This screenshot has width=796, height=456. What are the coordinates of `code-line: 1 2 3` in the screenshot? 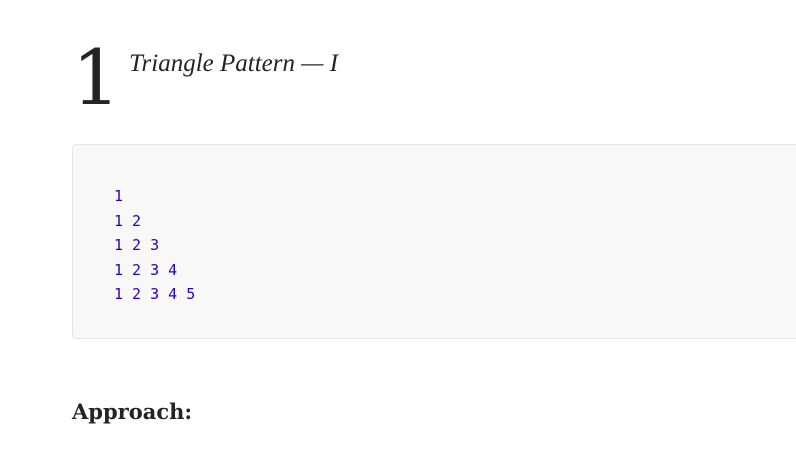 It's located at (137, 245).